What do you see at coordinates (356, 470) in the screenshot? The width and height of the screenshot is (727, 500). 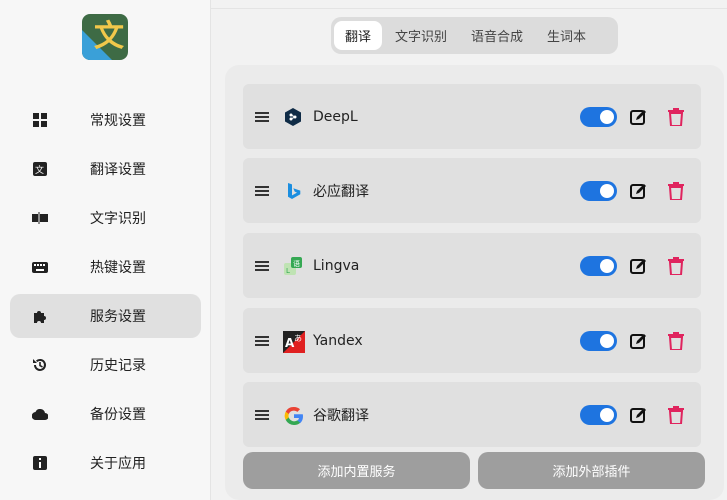 I see `add-builtin-service-button: 添加内置服务` at bounding box center [356, 470].